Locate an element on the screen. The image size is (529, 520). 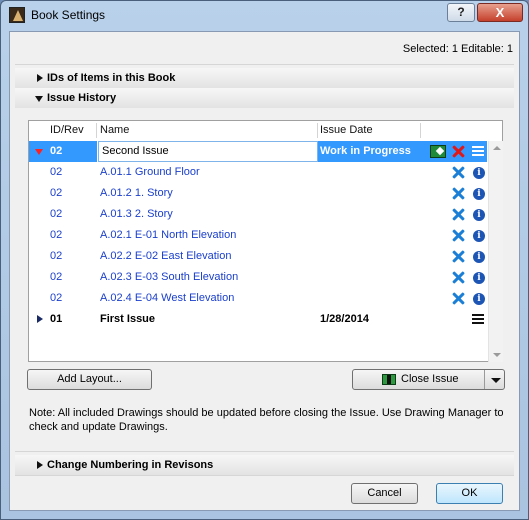
issue-date: 1/28/2014 is located at coordinates (344, 319).